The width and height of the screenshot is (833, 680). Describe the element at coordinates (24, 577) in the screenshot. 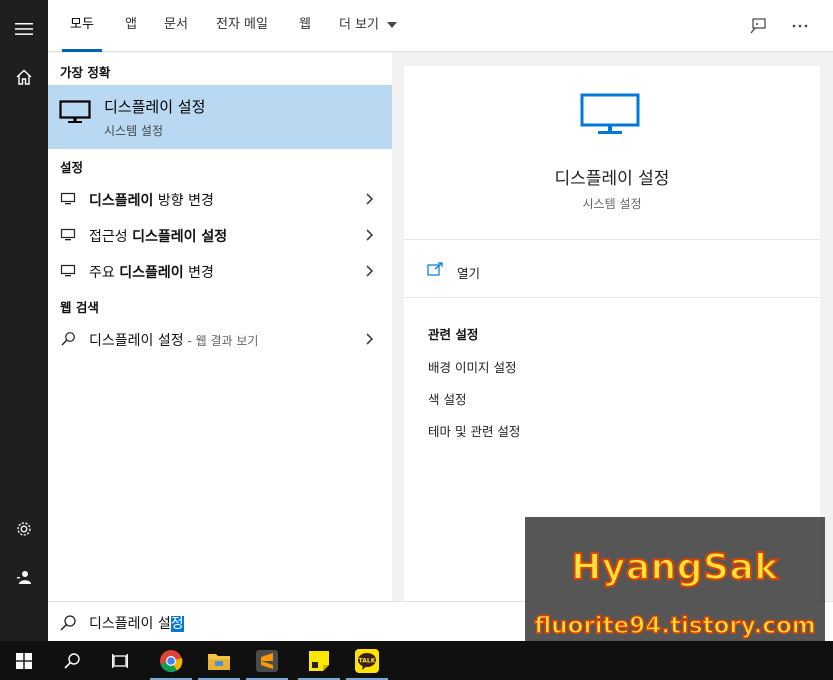

I see `user-icon` at that location.